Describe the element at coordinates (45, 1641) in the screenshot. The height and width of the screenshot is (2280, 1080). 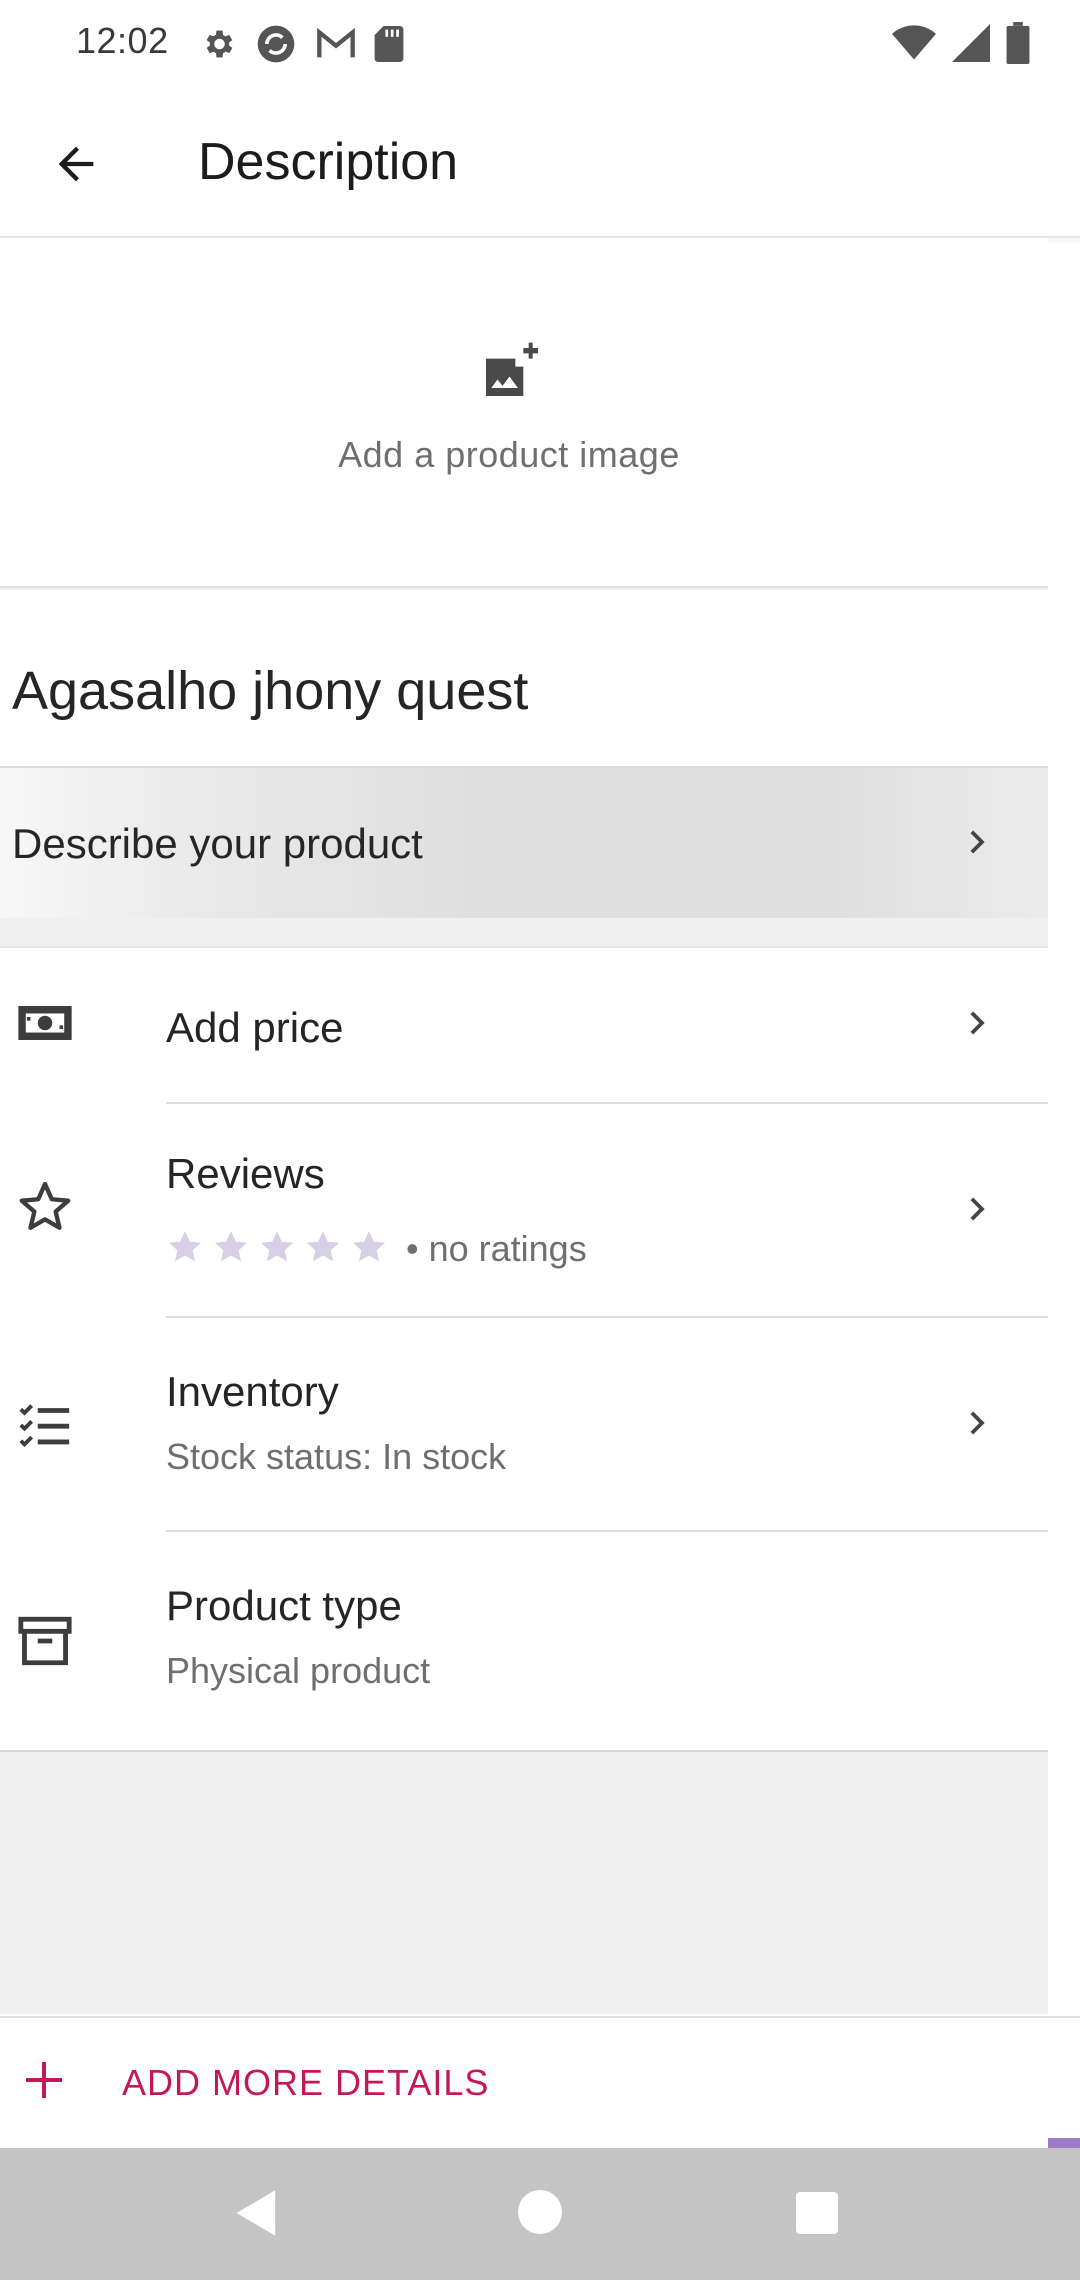
I see `archive-box-icon` at that location.